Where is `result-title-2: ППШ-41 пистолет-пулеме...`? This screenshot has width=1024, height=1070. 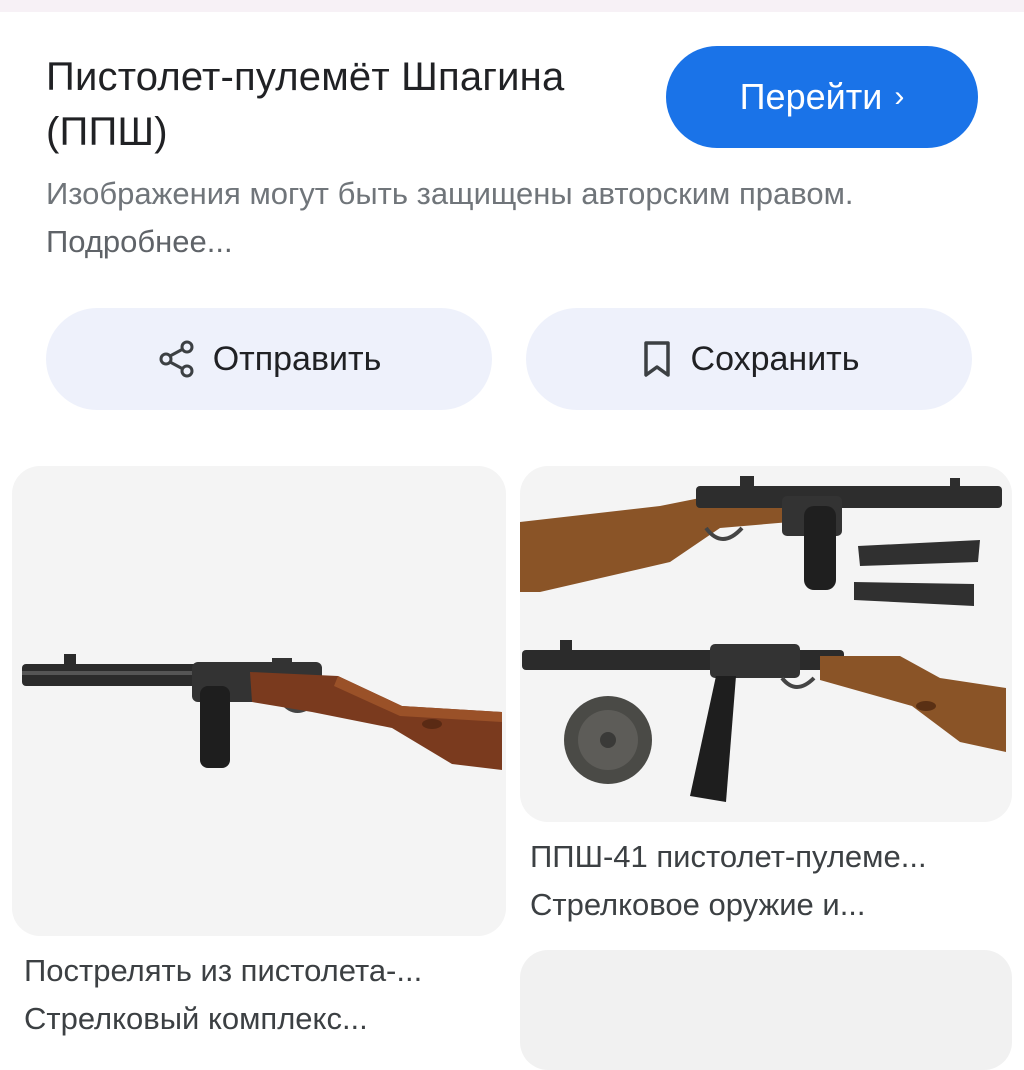 result-title-2: ППШ-41 пистолет-пулеме... is located at coordinates (765, 857).